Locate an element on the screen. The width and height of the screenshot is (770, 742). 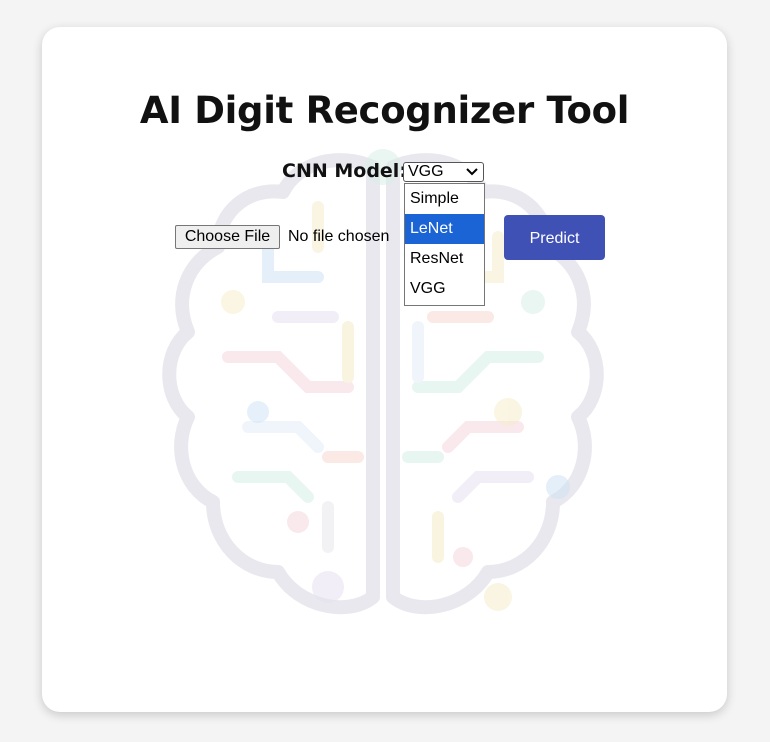
cnn-model-label: CNN Model: is located at coordinates (344, 171).